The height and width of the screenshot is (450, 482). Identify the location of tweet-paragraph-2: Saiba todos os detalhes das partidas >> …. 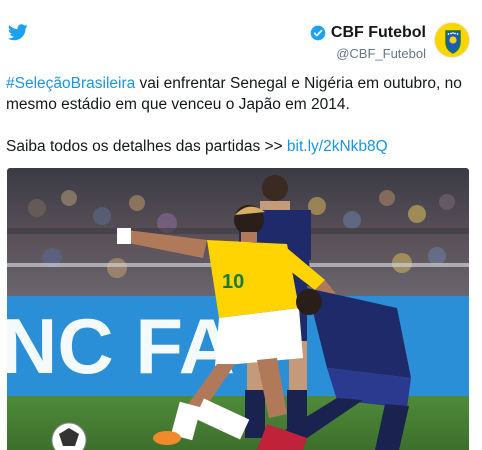
(240, 146).